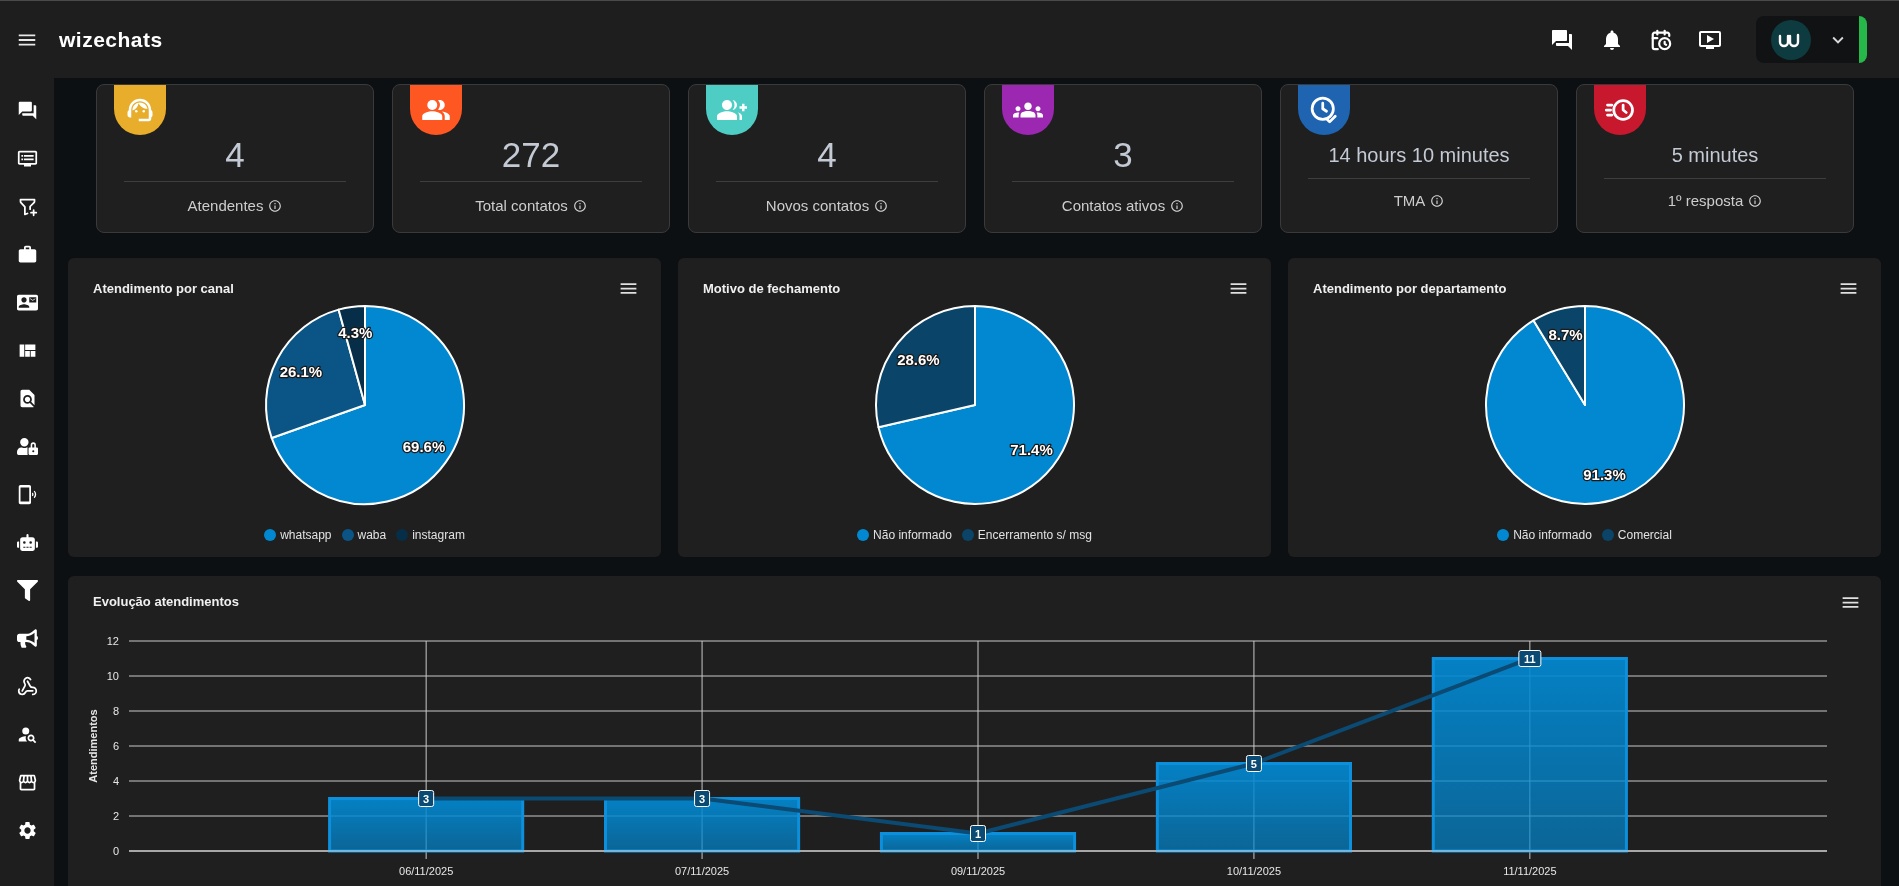 This screenshot has width=1899, height=886. I want to click on data-label: 5, so click(1253, 763).